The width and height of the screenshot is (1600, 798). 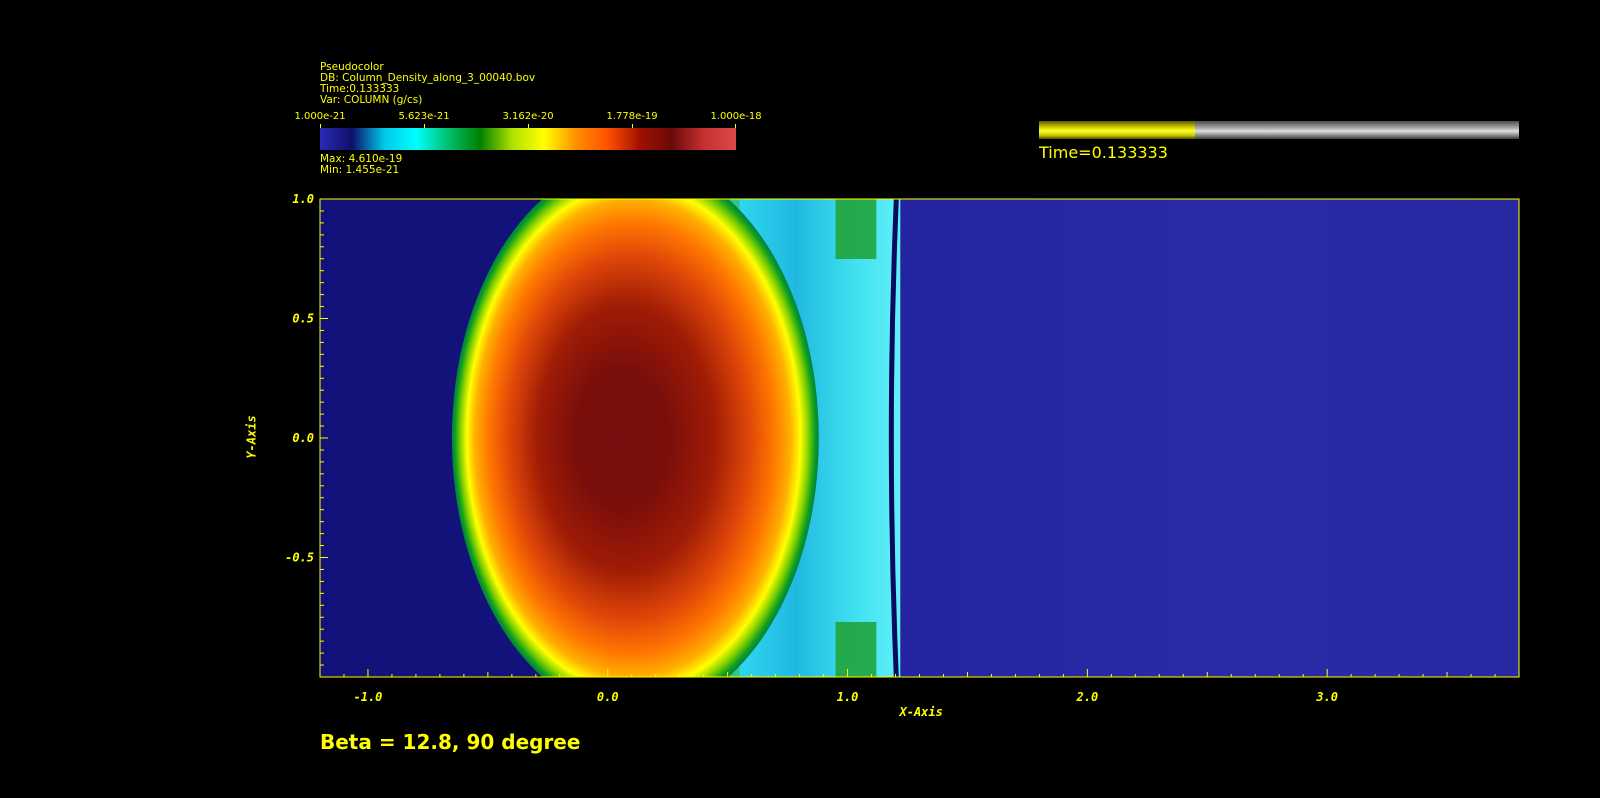 I want to click on y-tick-label: 0.0, so click(x=303, y=438).